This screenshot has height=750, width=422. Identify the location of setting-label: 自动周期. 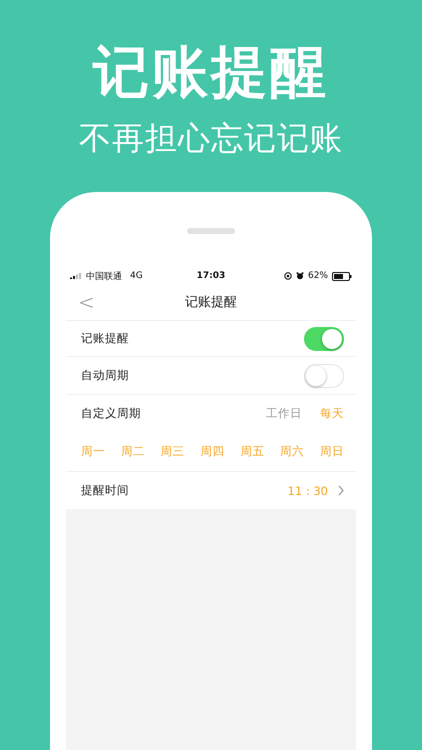
(105, 375).